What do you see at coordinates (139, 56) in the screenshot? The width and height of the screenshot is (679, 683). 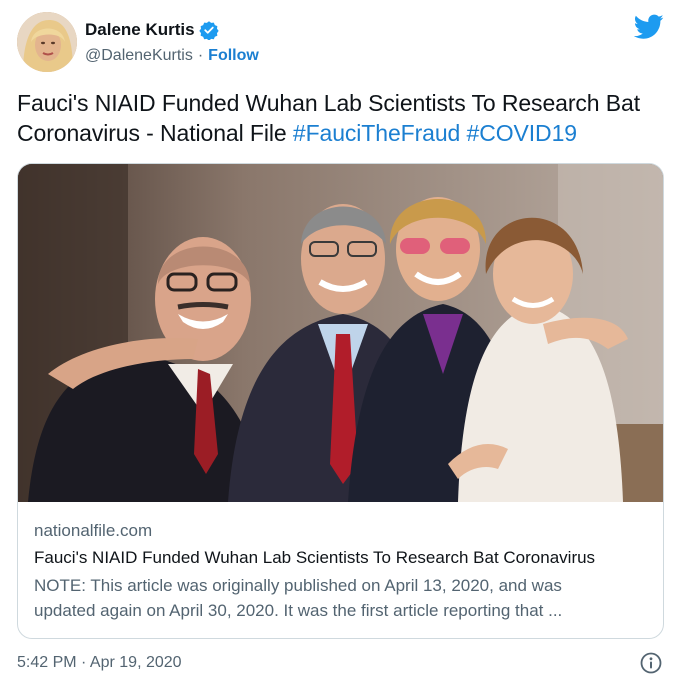 I see `author-handle: @DaleneKurtis` at bounding box center [139, 56].